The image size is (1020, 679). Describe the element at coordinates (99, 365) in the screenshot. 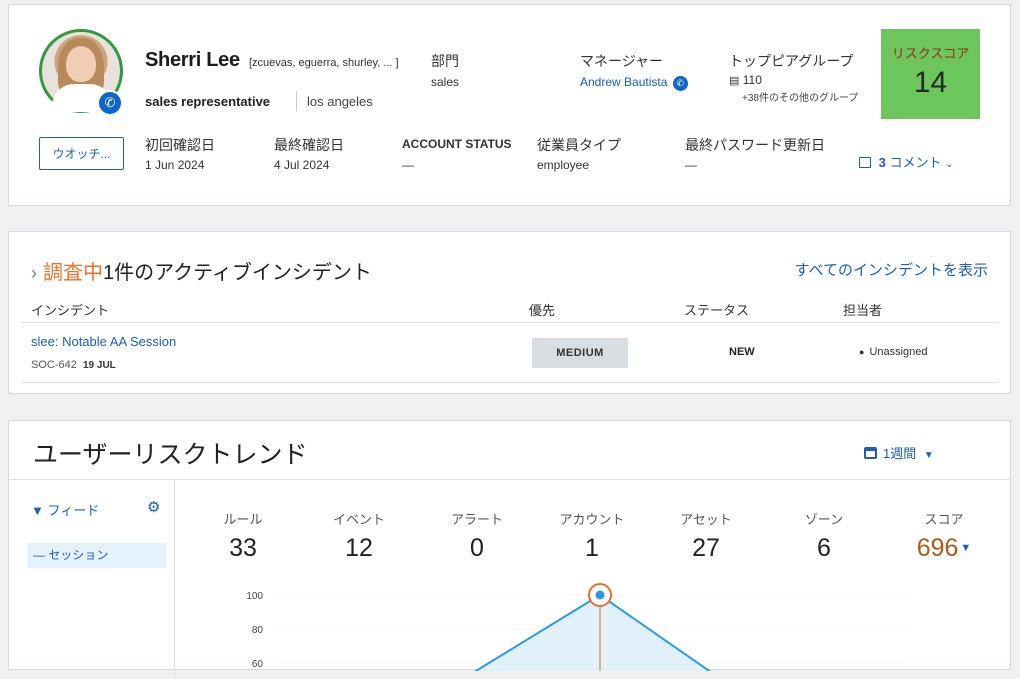

I see `incident-date: 19 JUL` at that location.